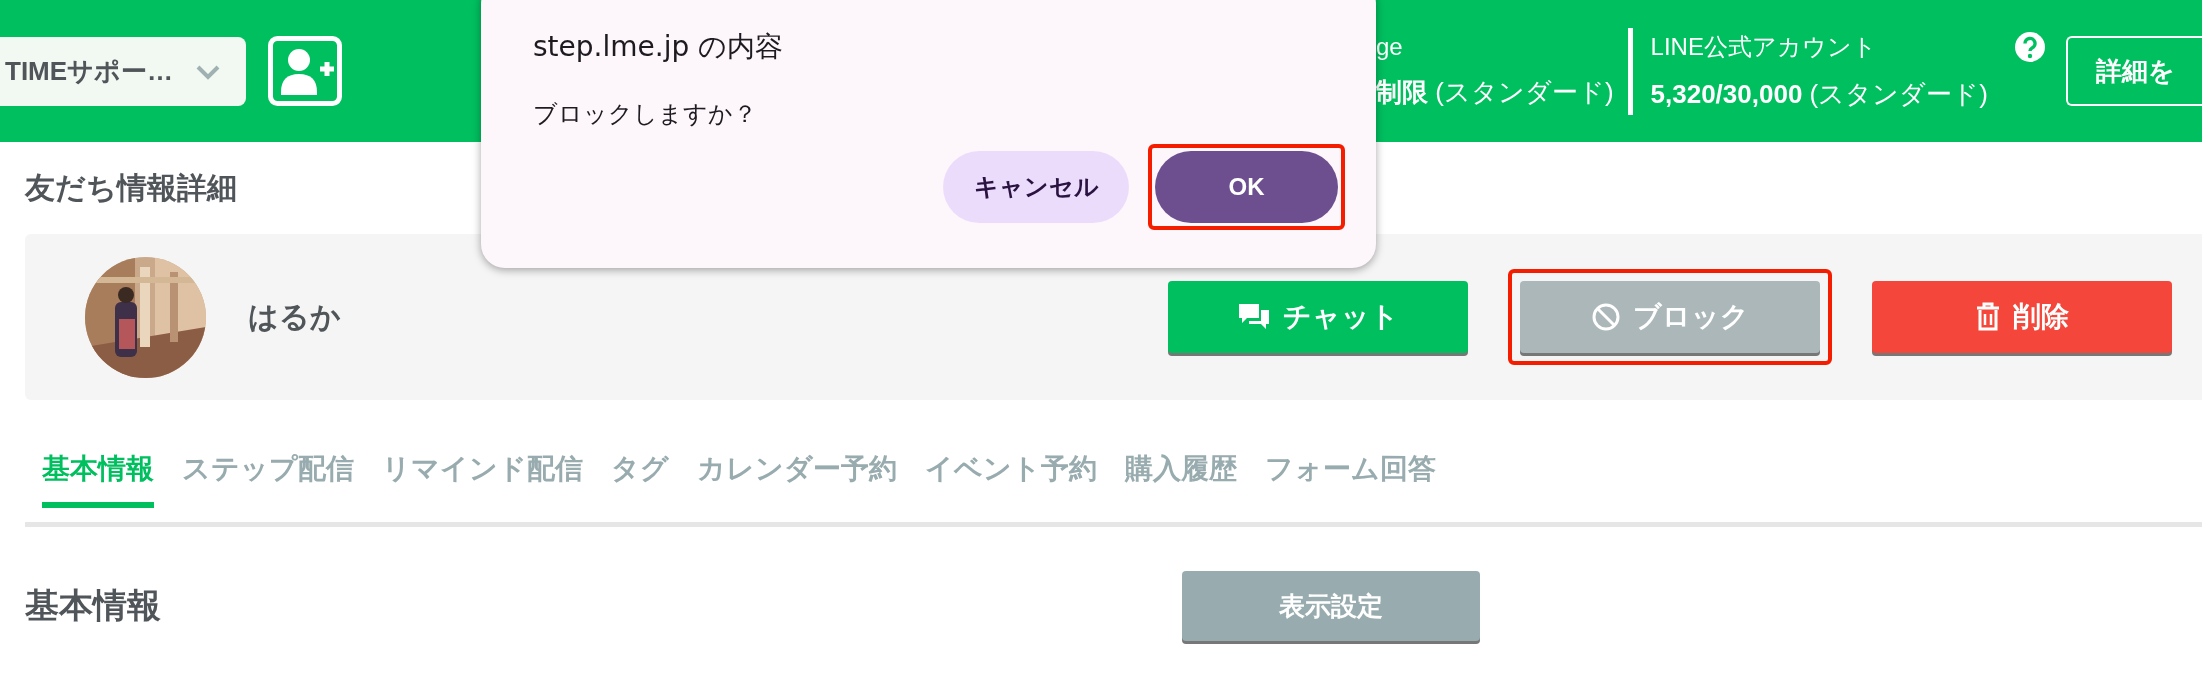 The height and width of the screenshot is (690, 2202). What do you see at coordinates (645, 114) in the screenshot?
I see `dialog-message: ブロックしますか？` at bounding box center [645, 114].